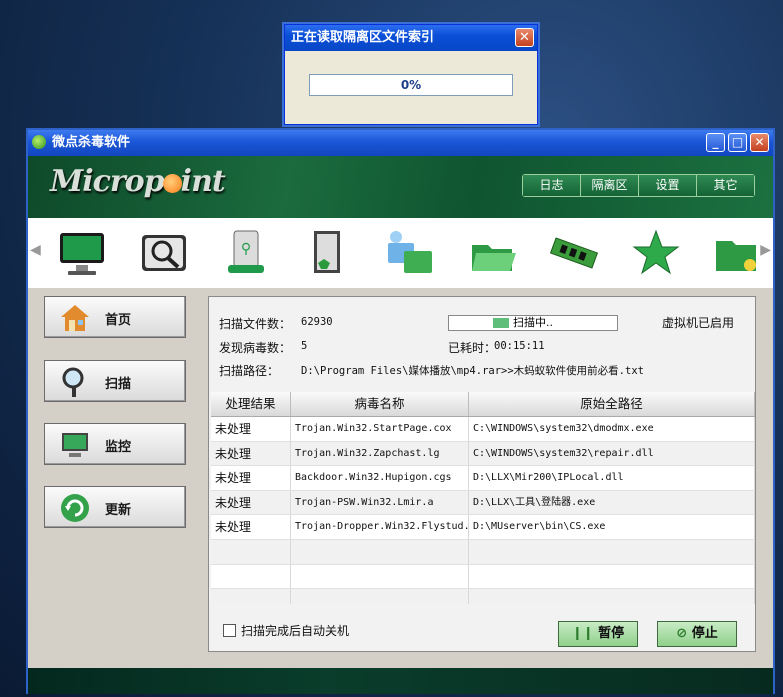  Describe the element at coordinates (138, 181) in the screenshot. I see `micropoint-logo: Microp int` at that location.